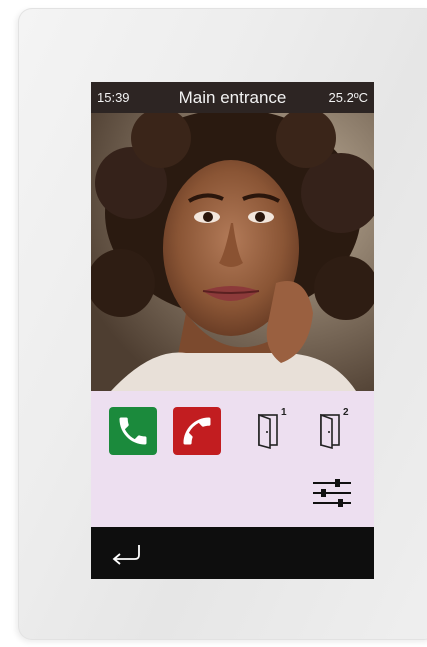 The height and width of the screenshot is (647, 427). I want to click on temperature-readout: 25.2ºC, so click(348, 97).